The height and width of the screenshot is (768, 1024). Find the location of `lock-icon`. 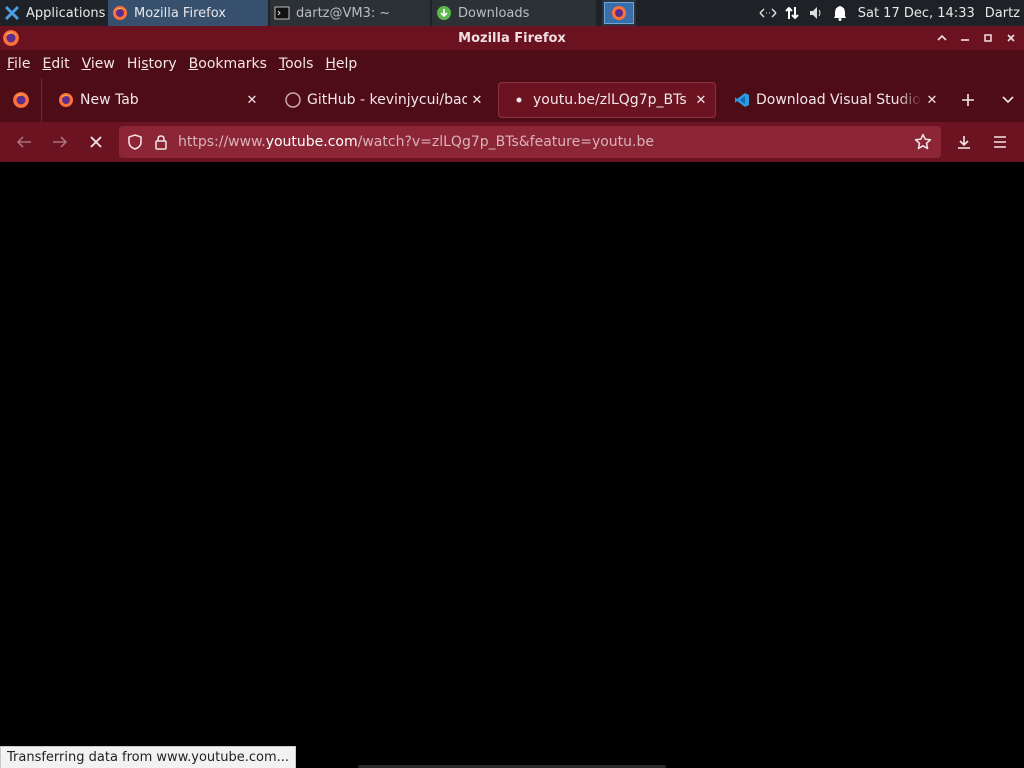

lock-icon is located at coordinates (161, 142).